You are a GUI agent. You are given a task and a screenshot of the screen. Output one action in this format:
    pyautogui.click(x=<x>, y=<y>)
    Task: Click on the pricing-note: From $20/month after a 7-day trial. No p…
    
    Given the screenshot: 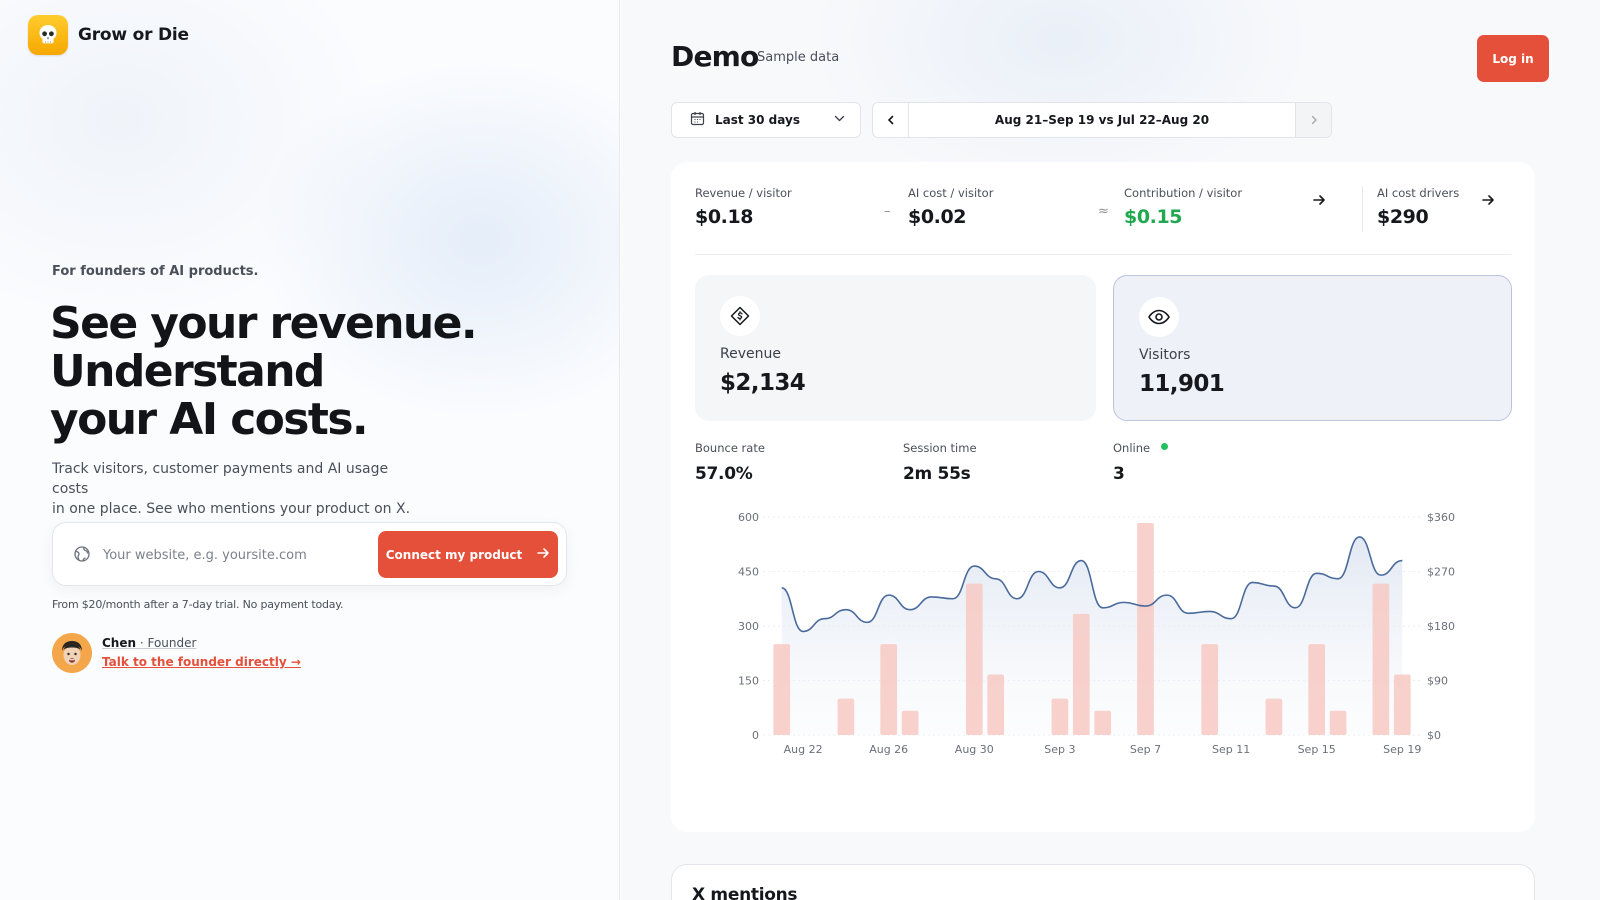 What is the action you would take?
    pyautogui.click(x=198, y=604)
    